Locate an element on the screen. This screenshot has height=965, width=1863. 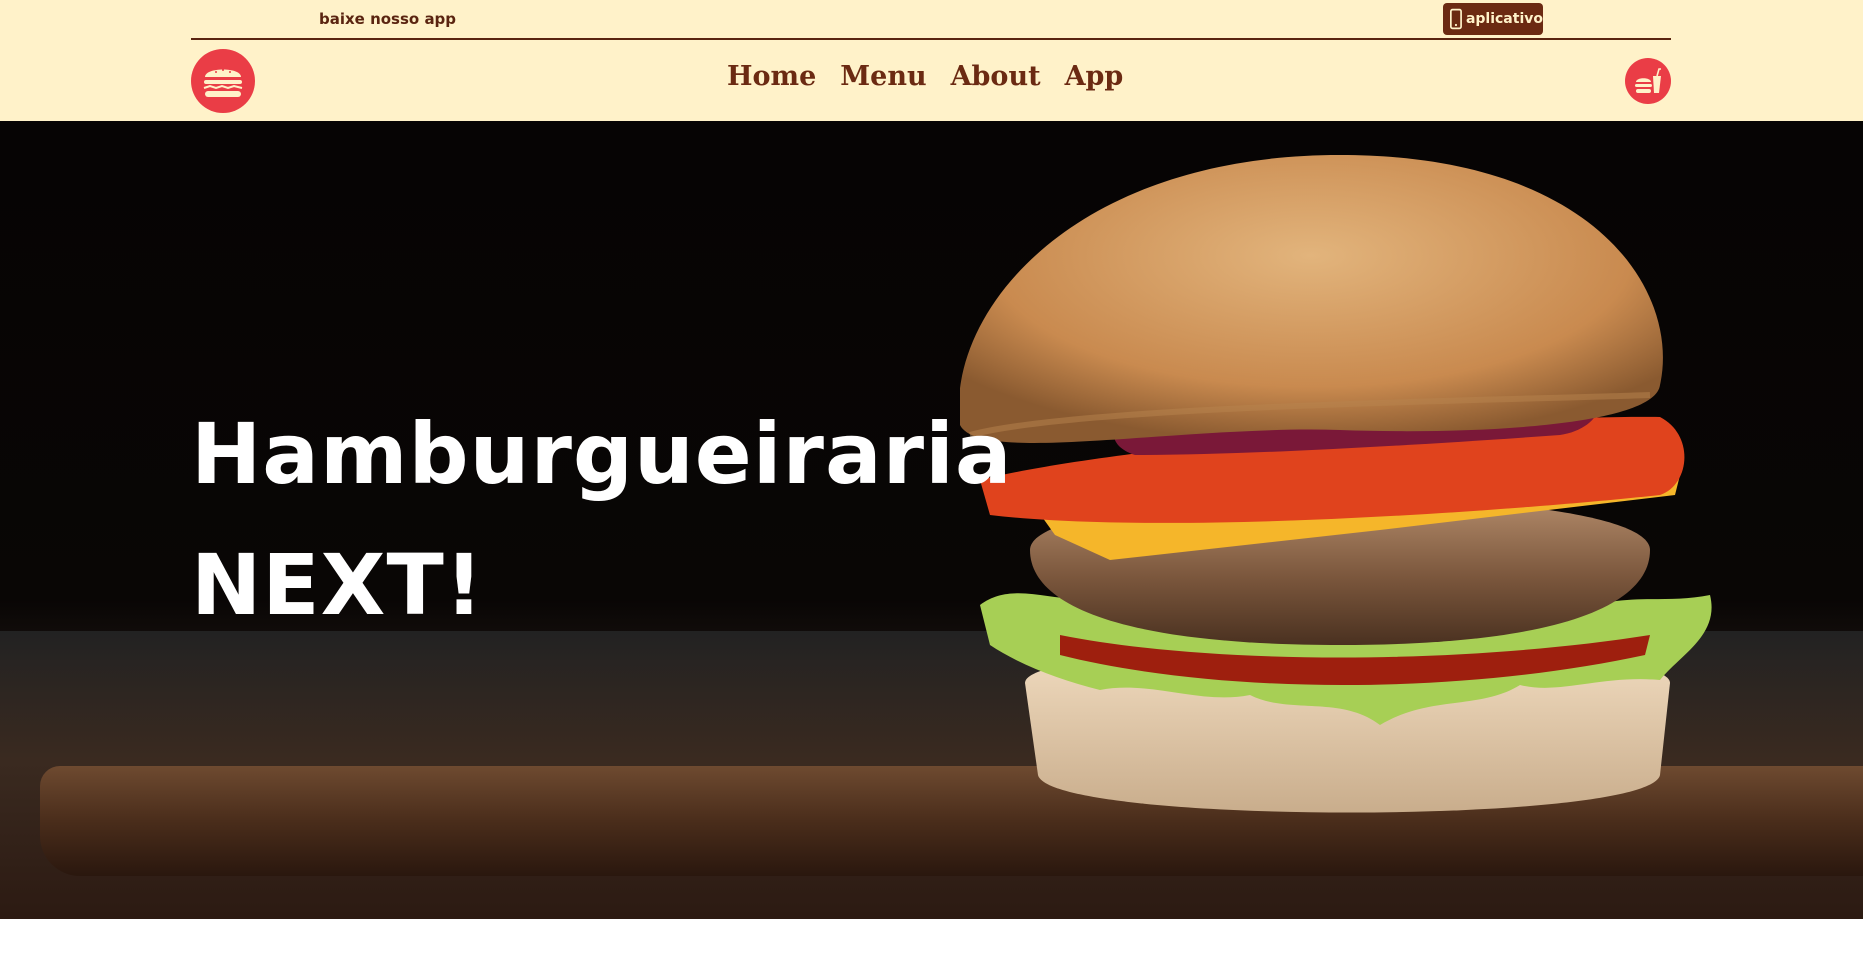
app-download-button: aplicativo is located at coordinates (1493, 19).